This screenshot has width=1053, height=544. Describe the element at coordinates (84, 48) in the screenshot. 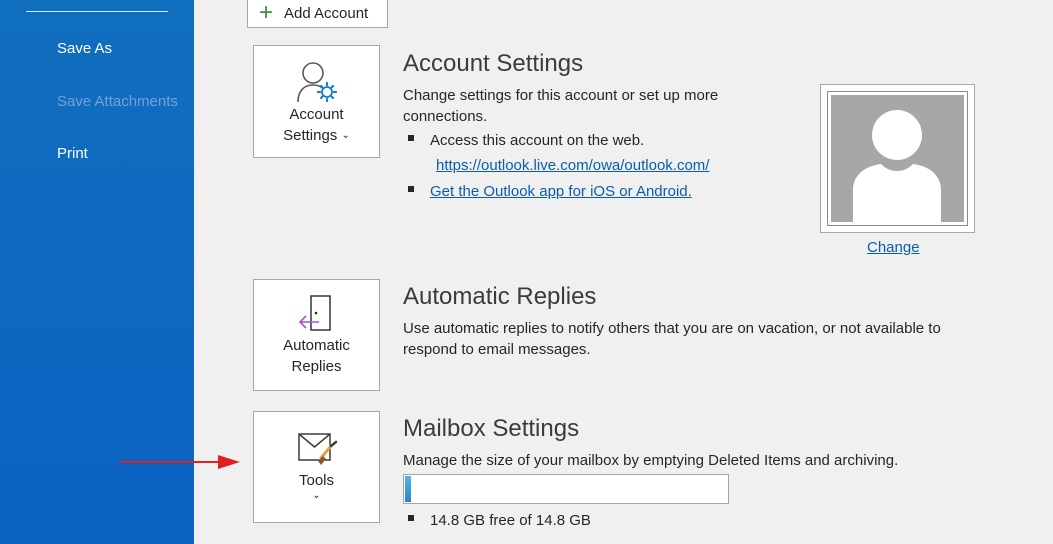

I see `nav-item-save-as: Save As` at that location.